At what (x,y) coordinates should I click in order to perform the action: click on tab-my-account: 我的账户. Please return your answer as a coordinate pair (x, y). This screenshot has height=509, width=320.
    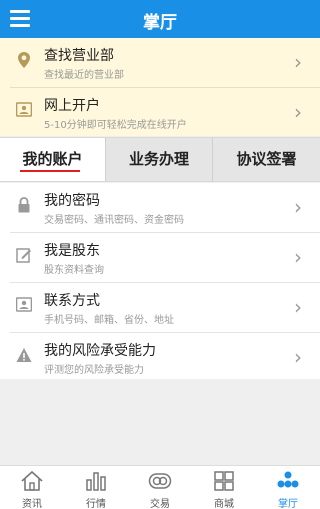
    Looking at the image, I should click on (52, 159).